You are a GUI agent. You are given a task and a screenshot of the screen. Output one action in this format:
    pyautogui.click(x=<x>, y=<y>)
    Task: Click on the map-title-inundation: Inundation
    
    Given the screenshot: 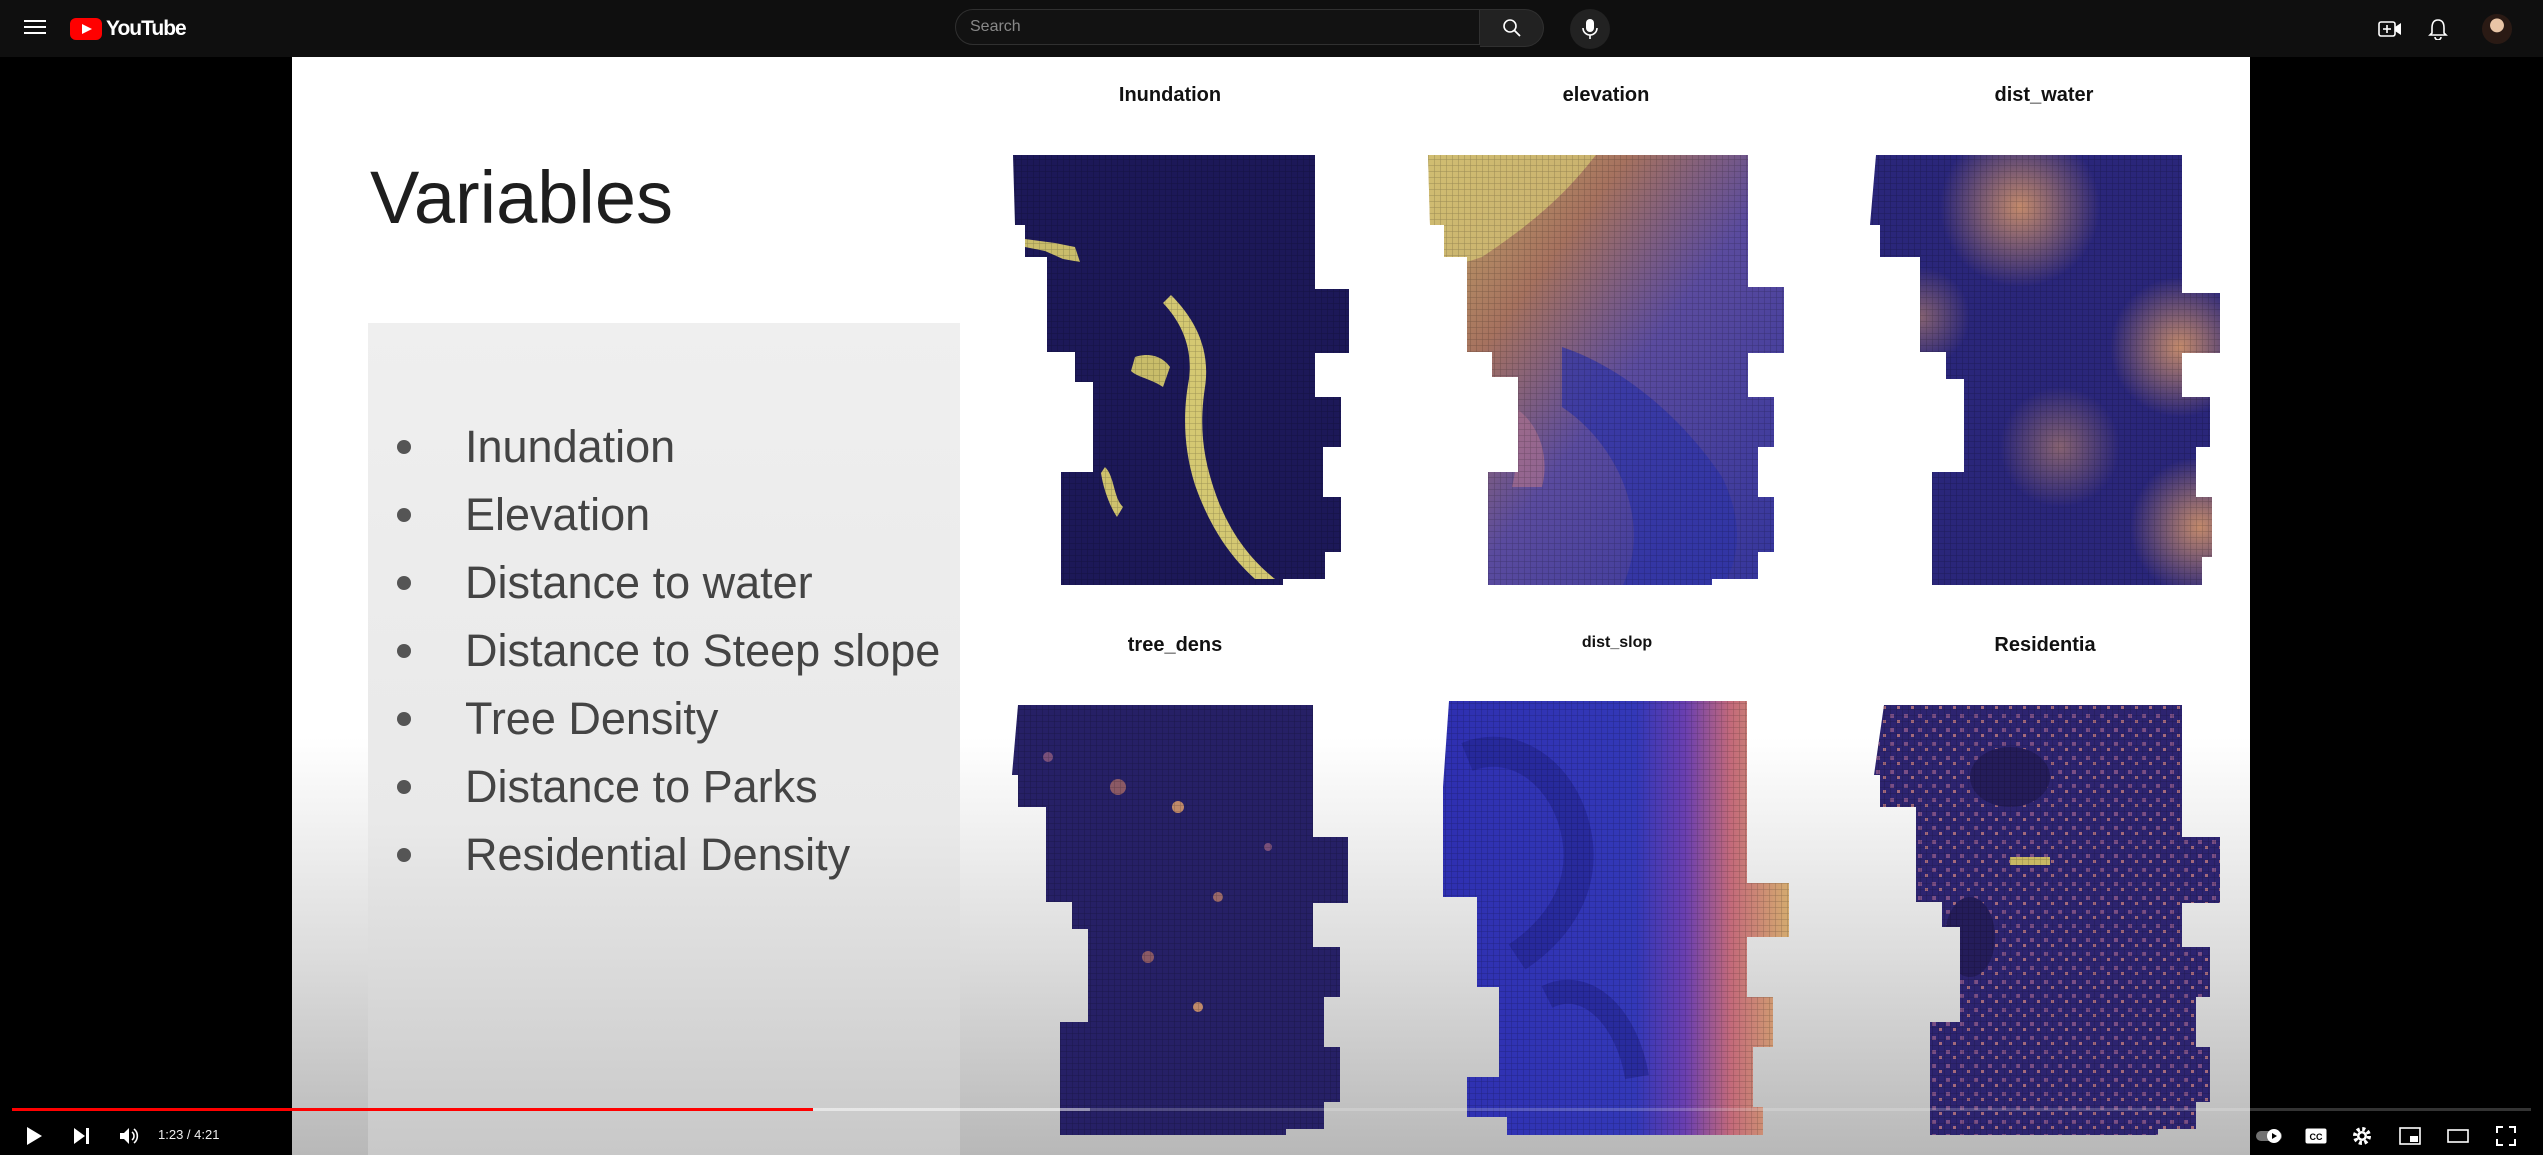 What is the action you would take?
    pyautogui.click(x=1170, y=95)
    